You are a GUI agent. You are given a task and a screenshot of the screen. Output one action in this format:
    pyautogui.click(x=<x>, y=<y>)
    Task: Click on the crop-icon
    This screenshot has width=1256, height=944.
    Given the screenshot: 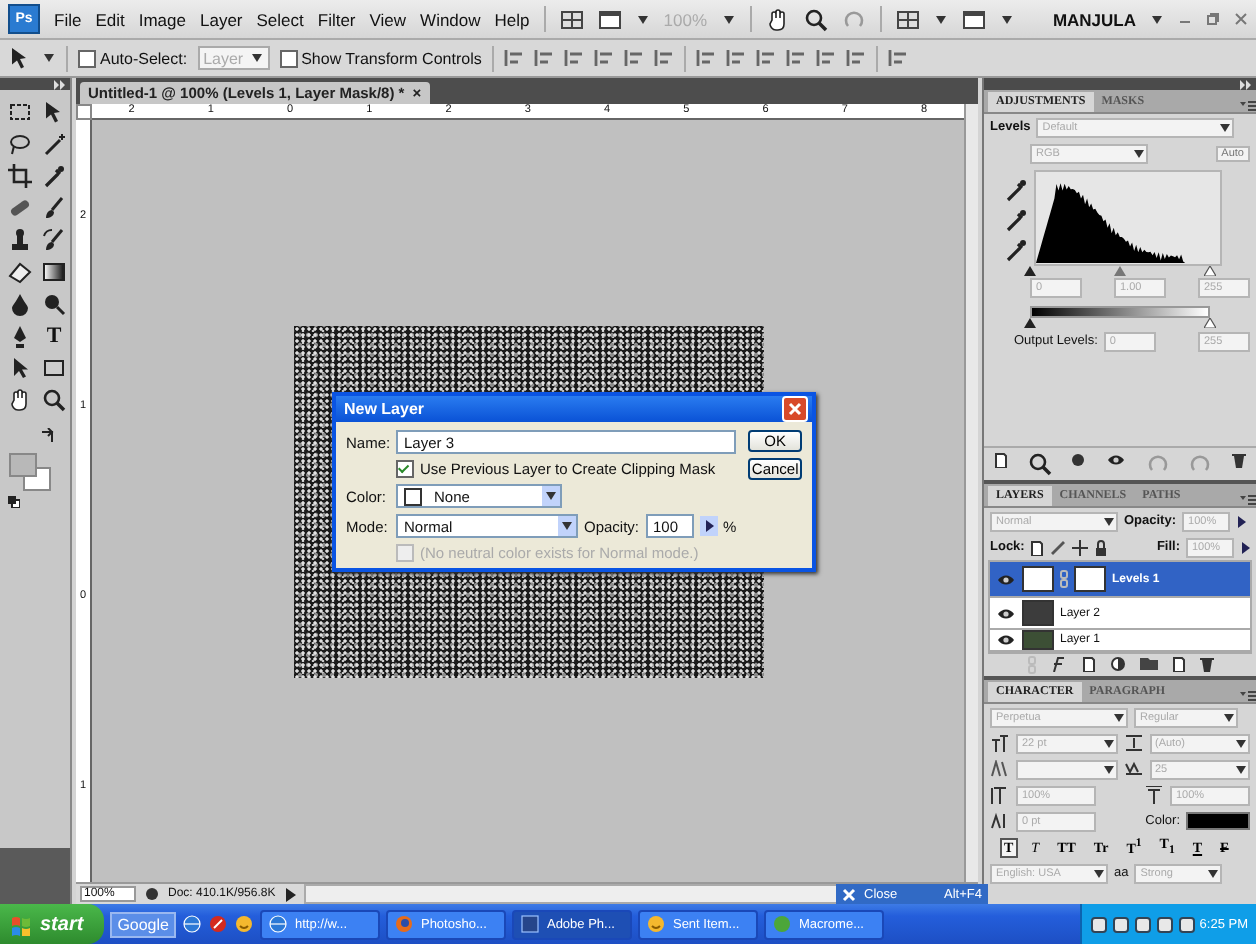 What is the action you would take?
    pyautogui.click(x=20, y=175)
    